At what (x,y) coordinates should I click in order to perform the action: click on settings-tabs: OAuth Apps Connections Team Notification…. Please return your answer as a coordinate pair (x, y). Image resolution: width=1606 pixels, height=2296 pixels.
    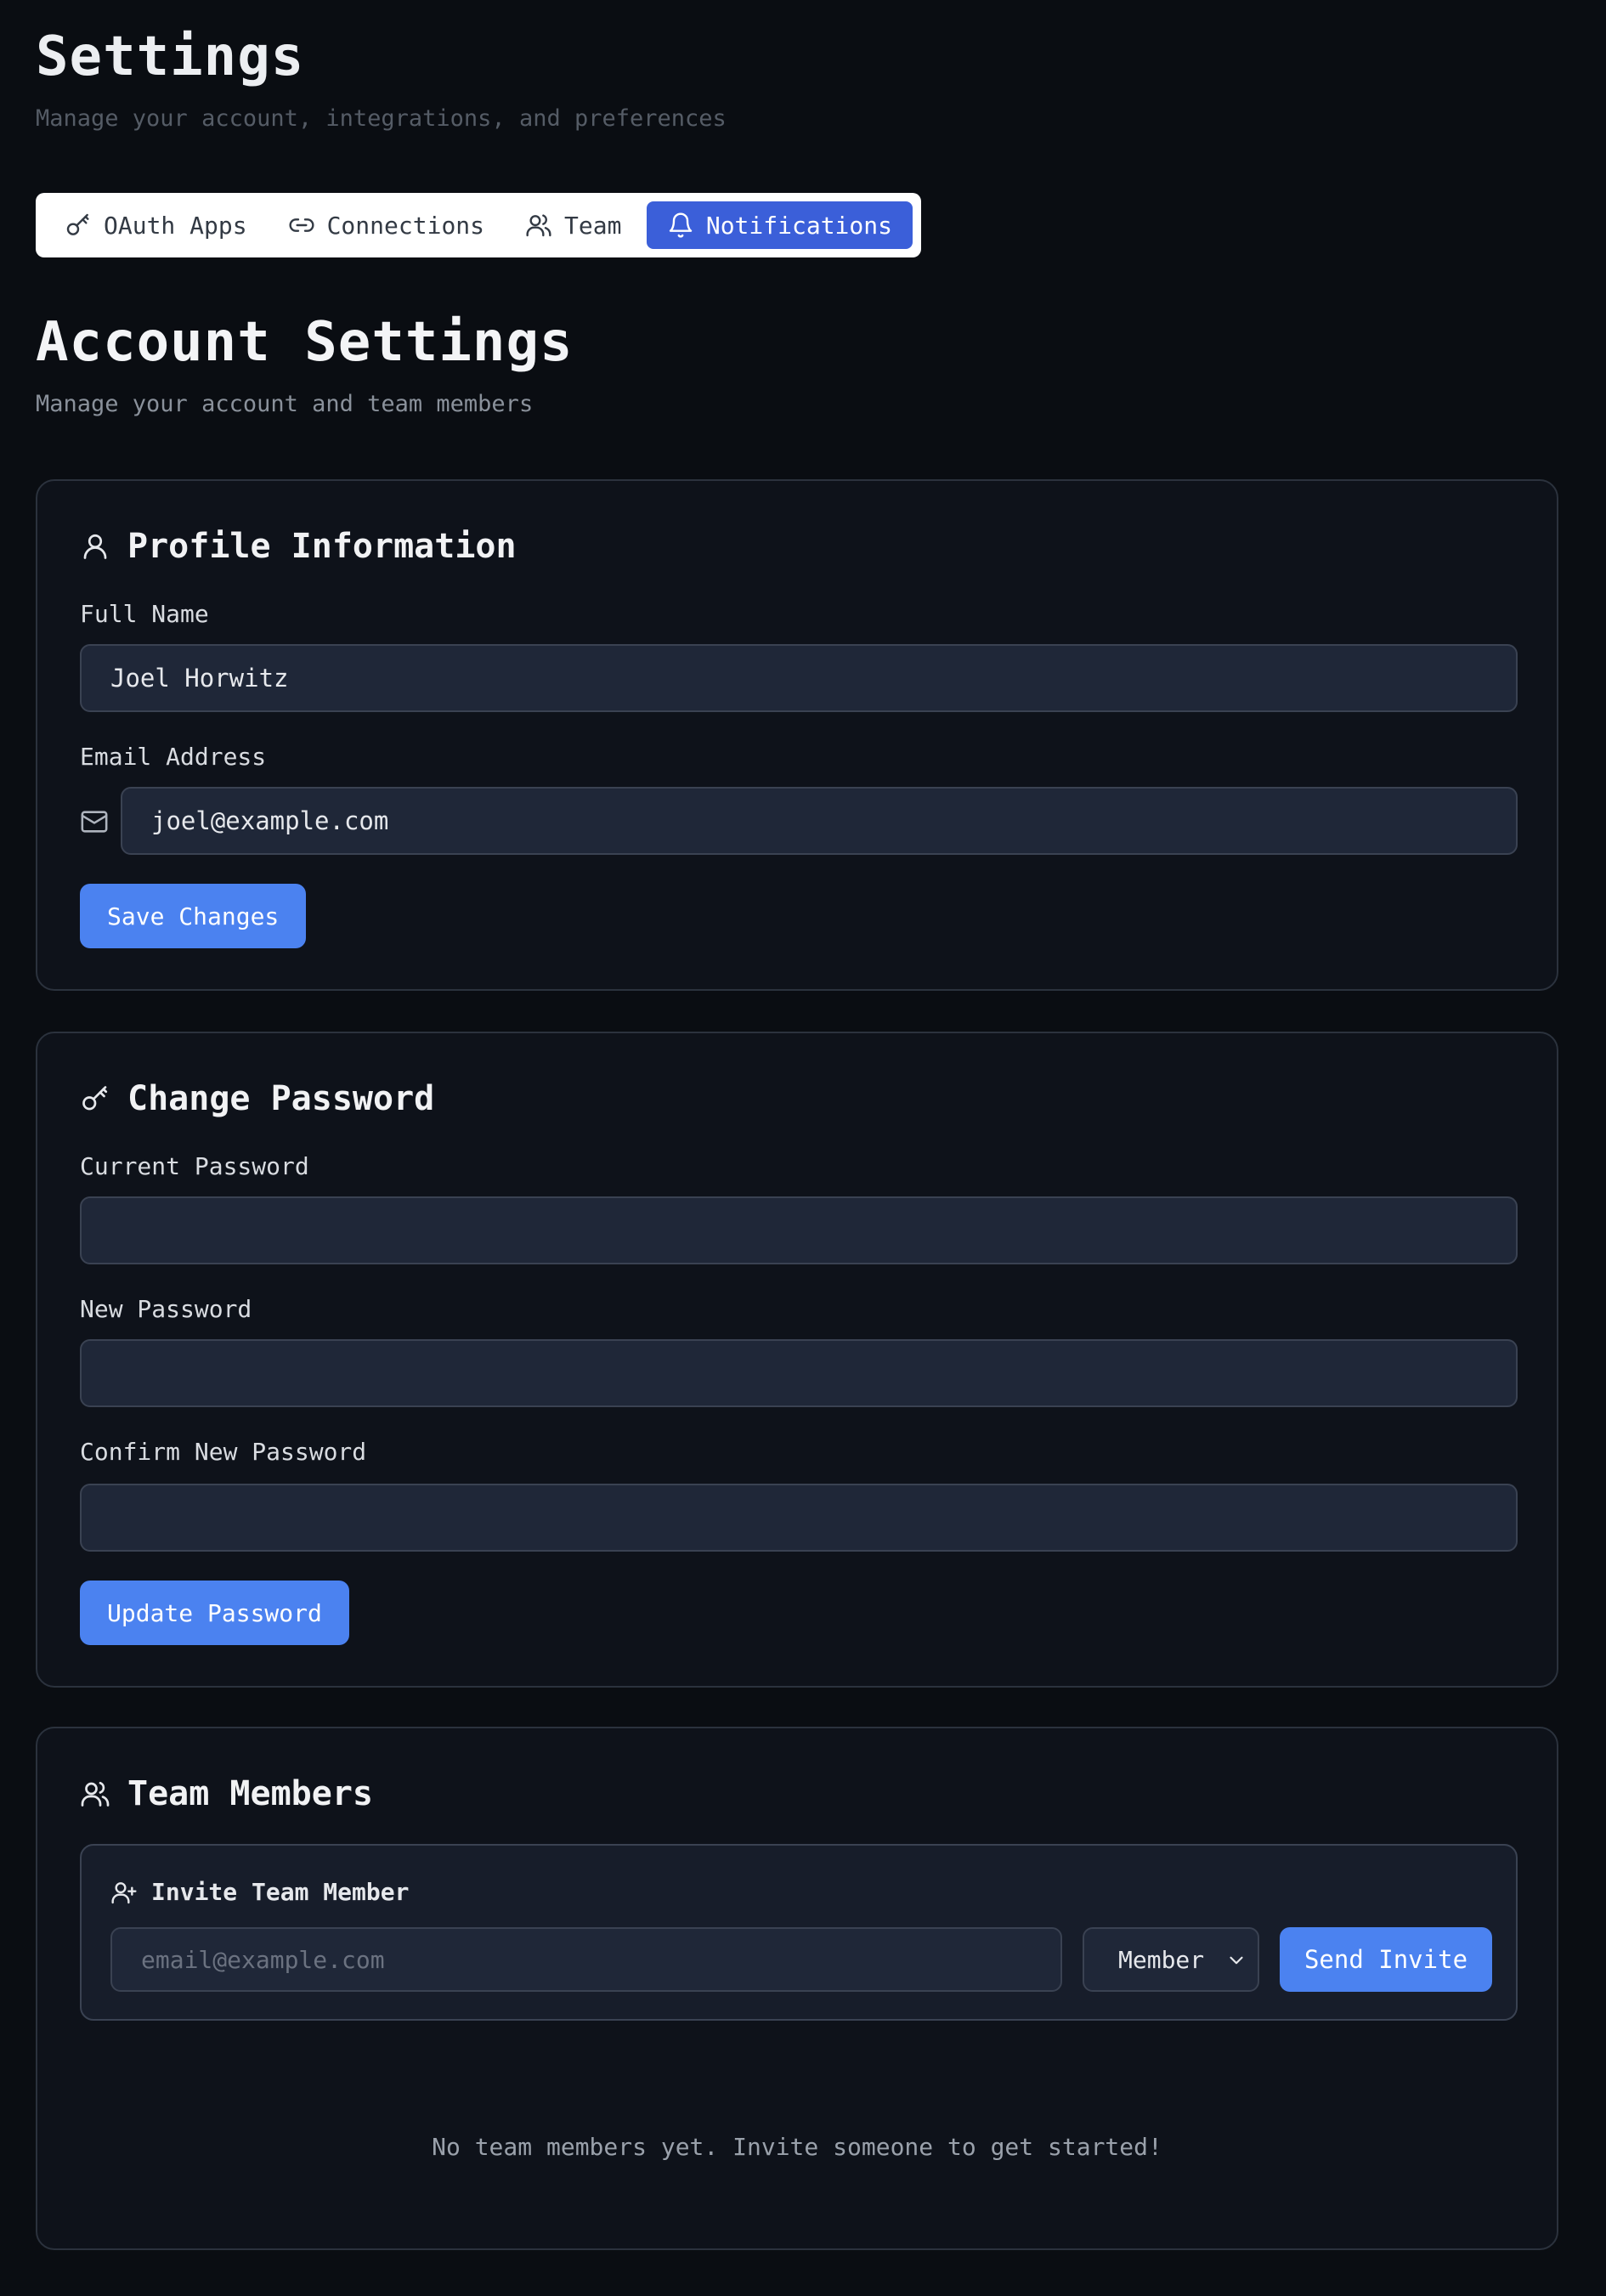
    Looking at the image, I should click on (479, 225).